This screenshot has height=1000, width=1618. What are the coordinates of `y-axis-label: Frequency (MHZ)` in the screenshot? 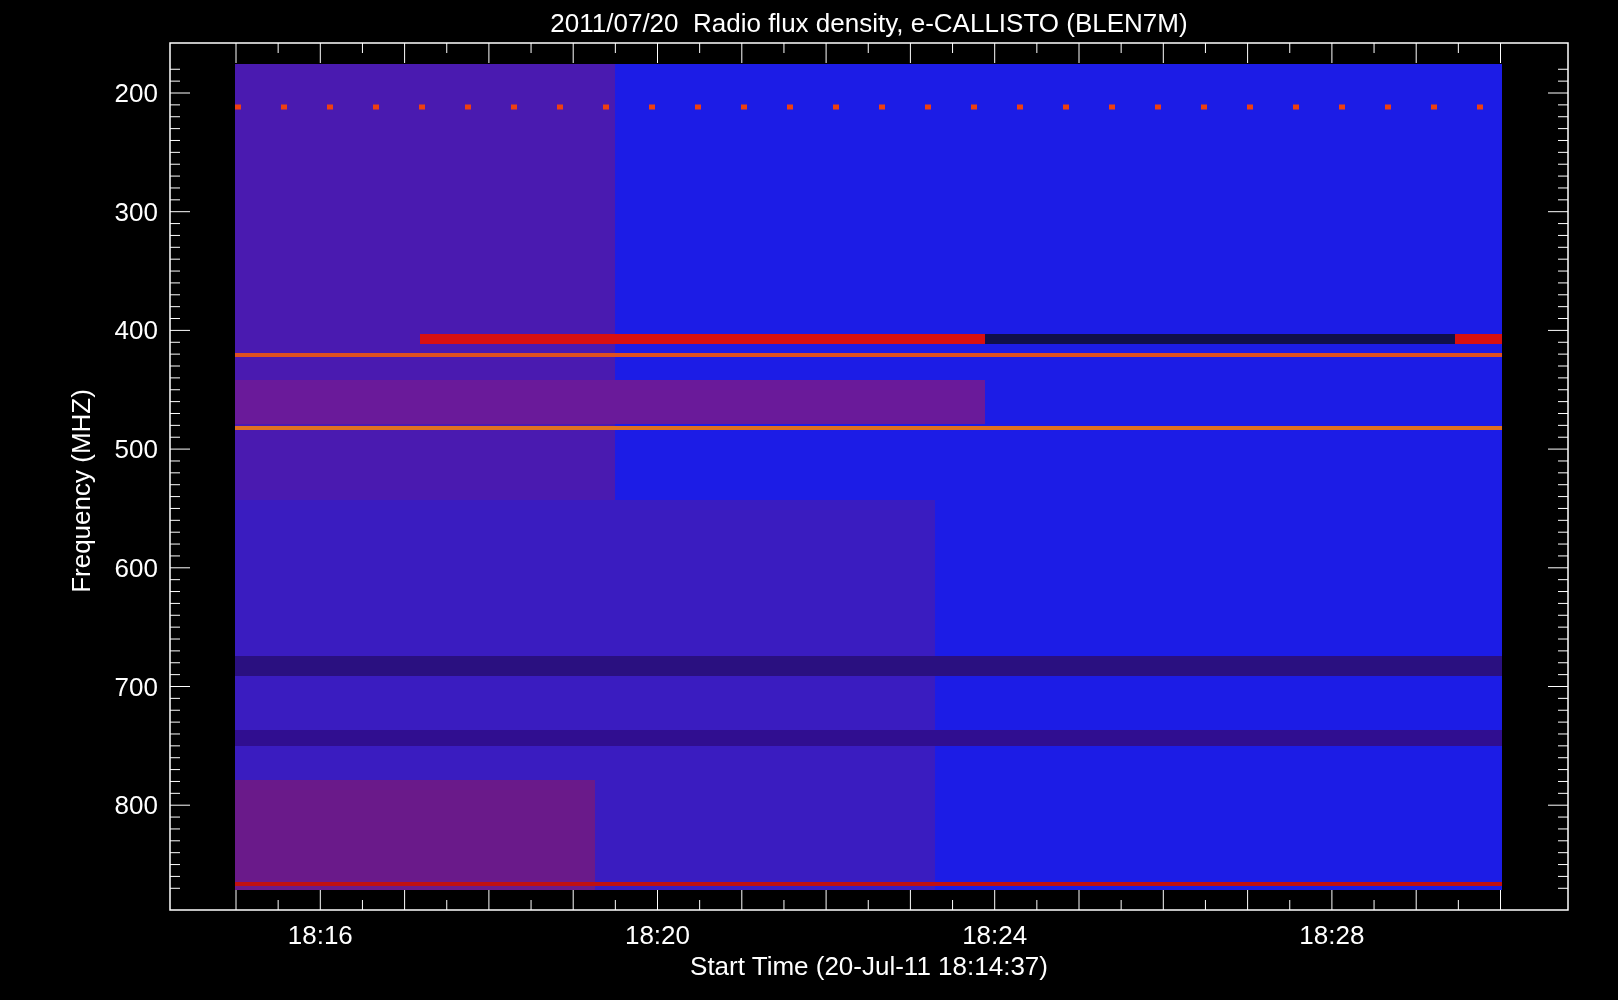 It's located at (81, 491).